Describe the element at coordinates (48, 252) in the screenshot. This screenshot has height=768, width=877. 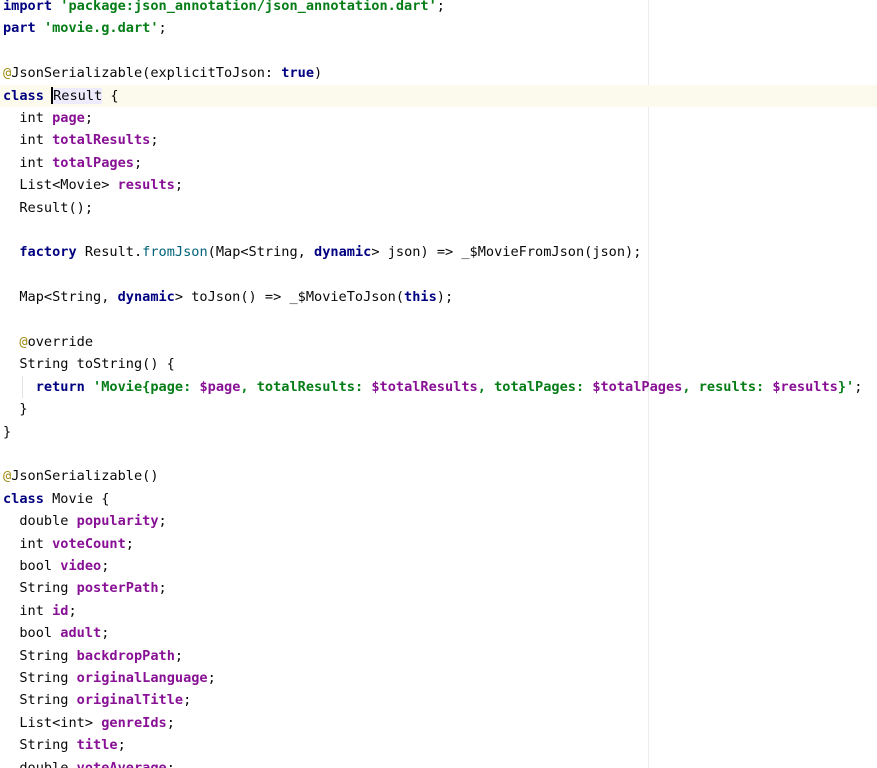
I see `code-token: factory` at that location.